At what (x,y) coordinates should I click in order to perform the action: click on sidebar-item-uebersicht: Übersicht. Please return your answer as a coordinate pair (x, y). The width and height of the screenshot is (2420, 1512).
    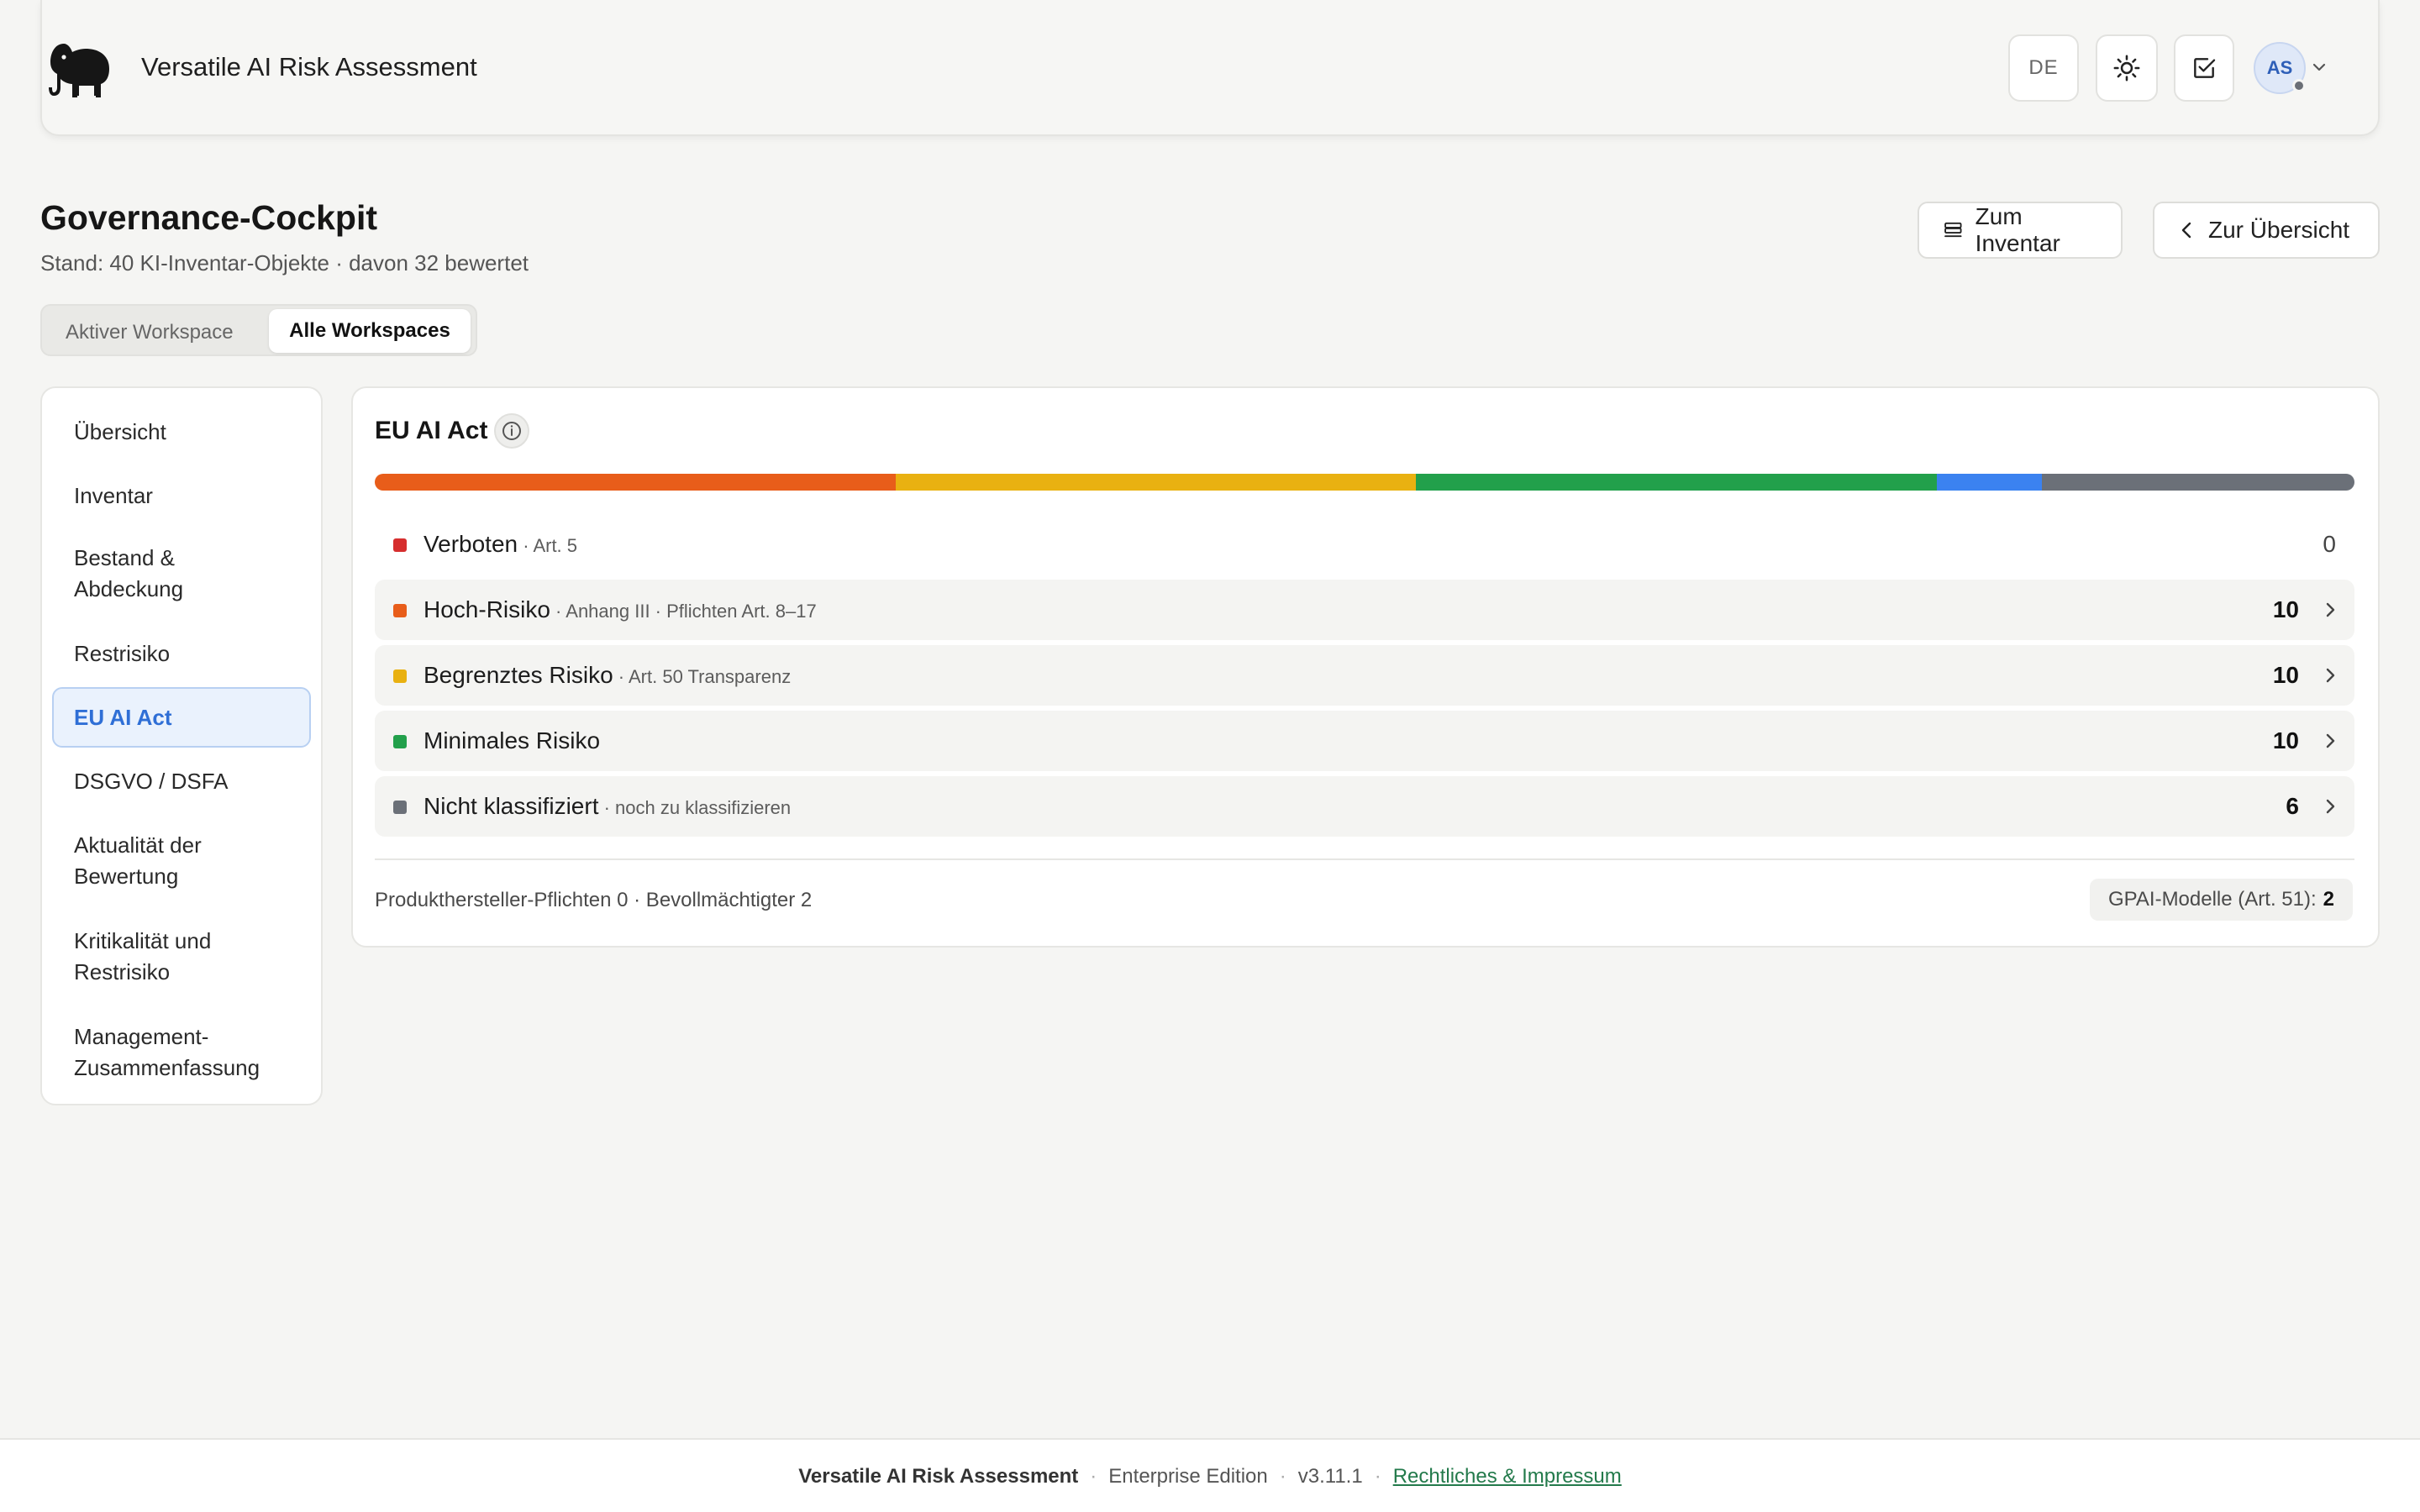
    Looking at the image, I should click on (120, 432).